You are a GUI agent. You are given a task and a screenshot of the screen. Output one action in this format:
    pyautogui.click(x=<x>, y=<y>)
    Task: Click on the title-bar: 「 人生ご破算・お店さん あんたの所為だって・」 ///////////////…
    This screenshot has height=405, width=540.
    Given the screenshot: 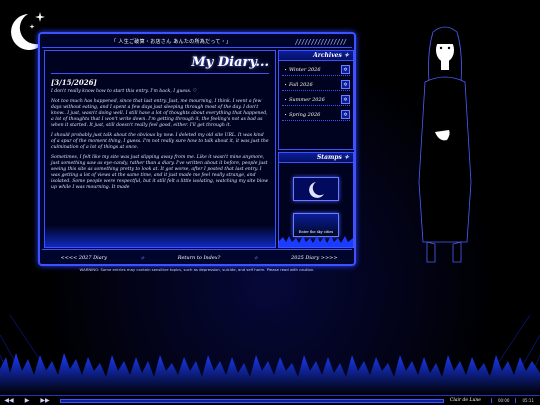 What is the action you would take?
    pyautogui.click(x=197, y=42)
    